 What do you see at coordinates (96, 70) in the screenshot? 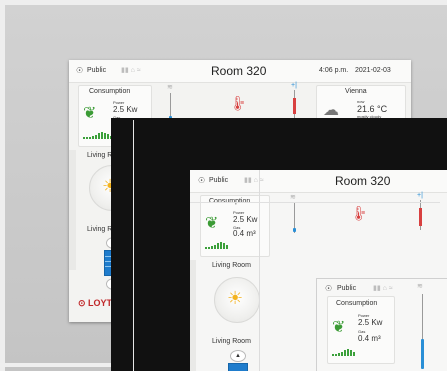
I see `access-label: Public` at bounding box center [96, 70].